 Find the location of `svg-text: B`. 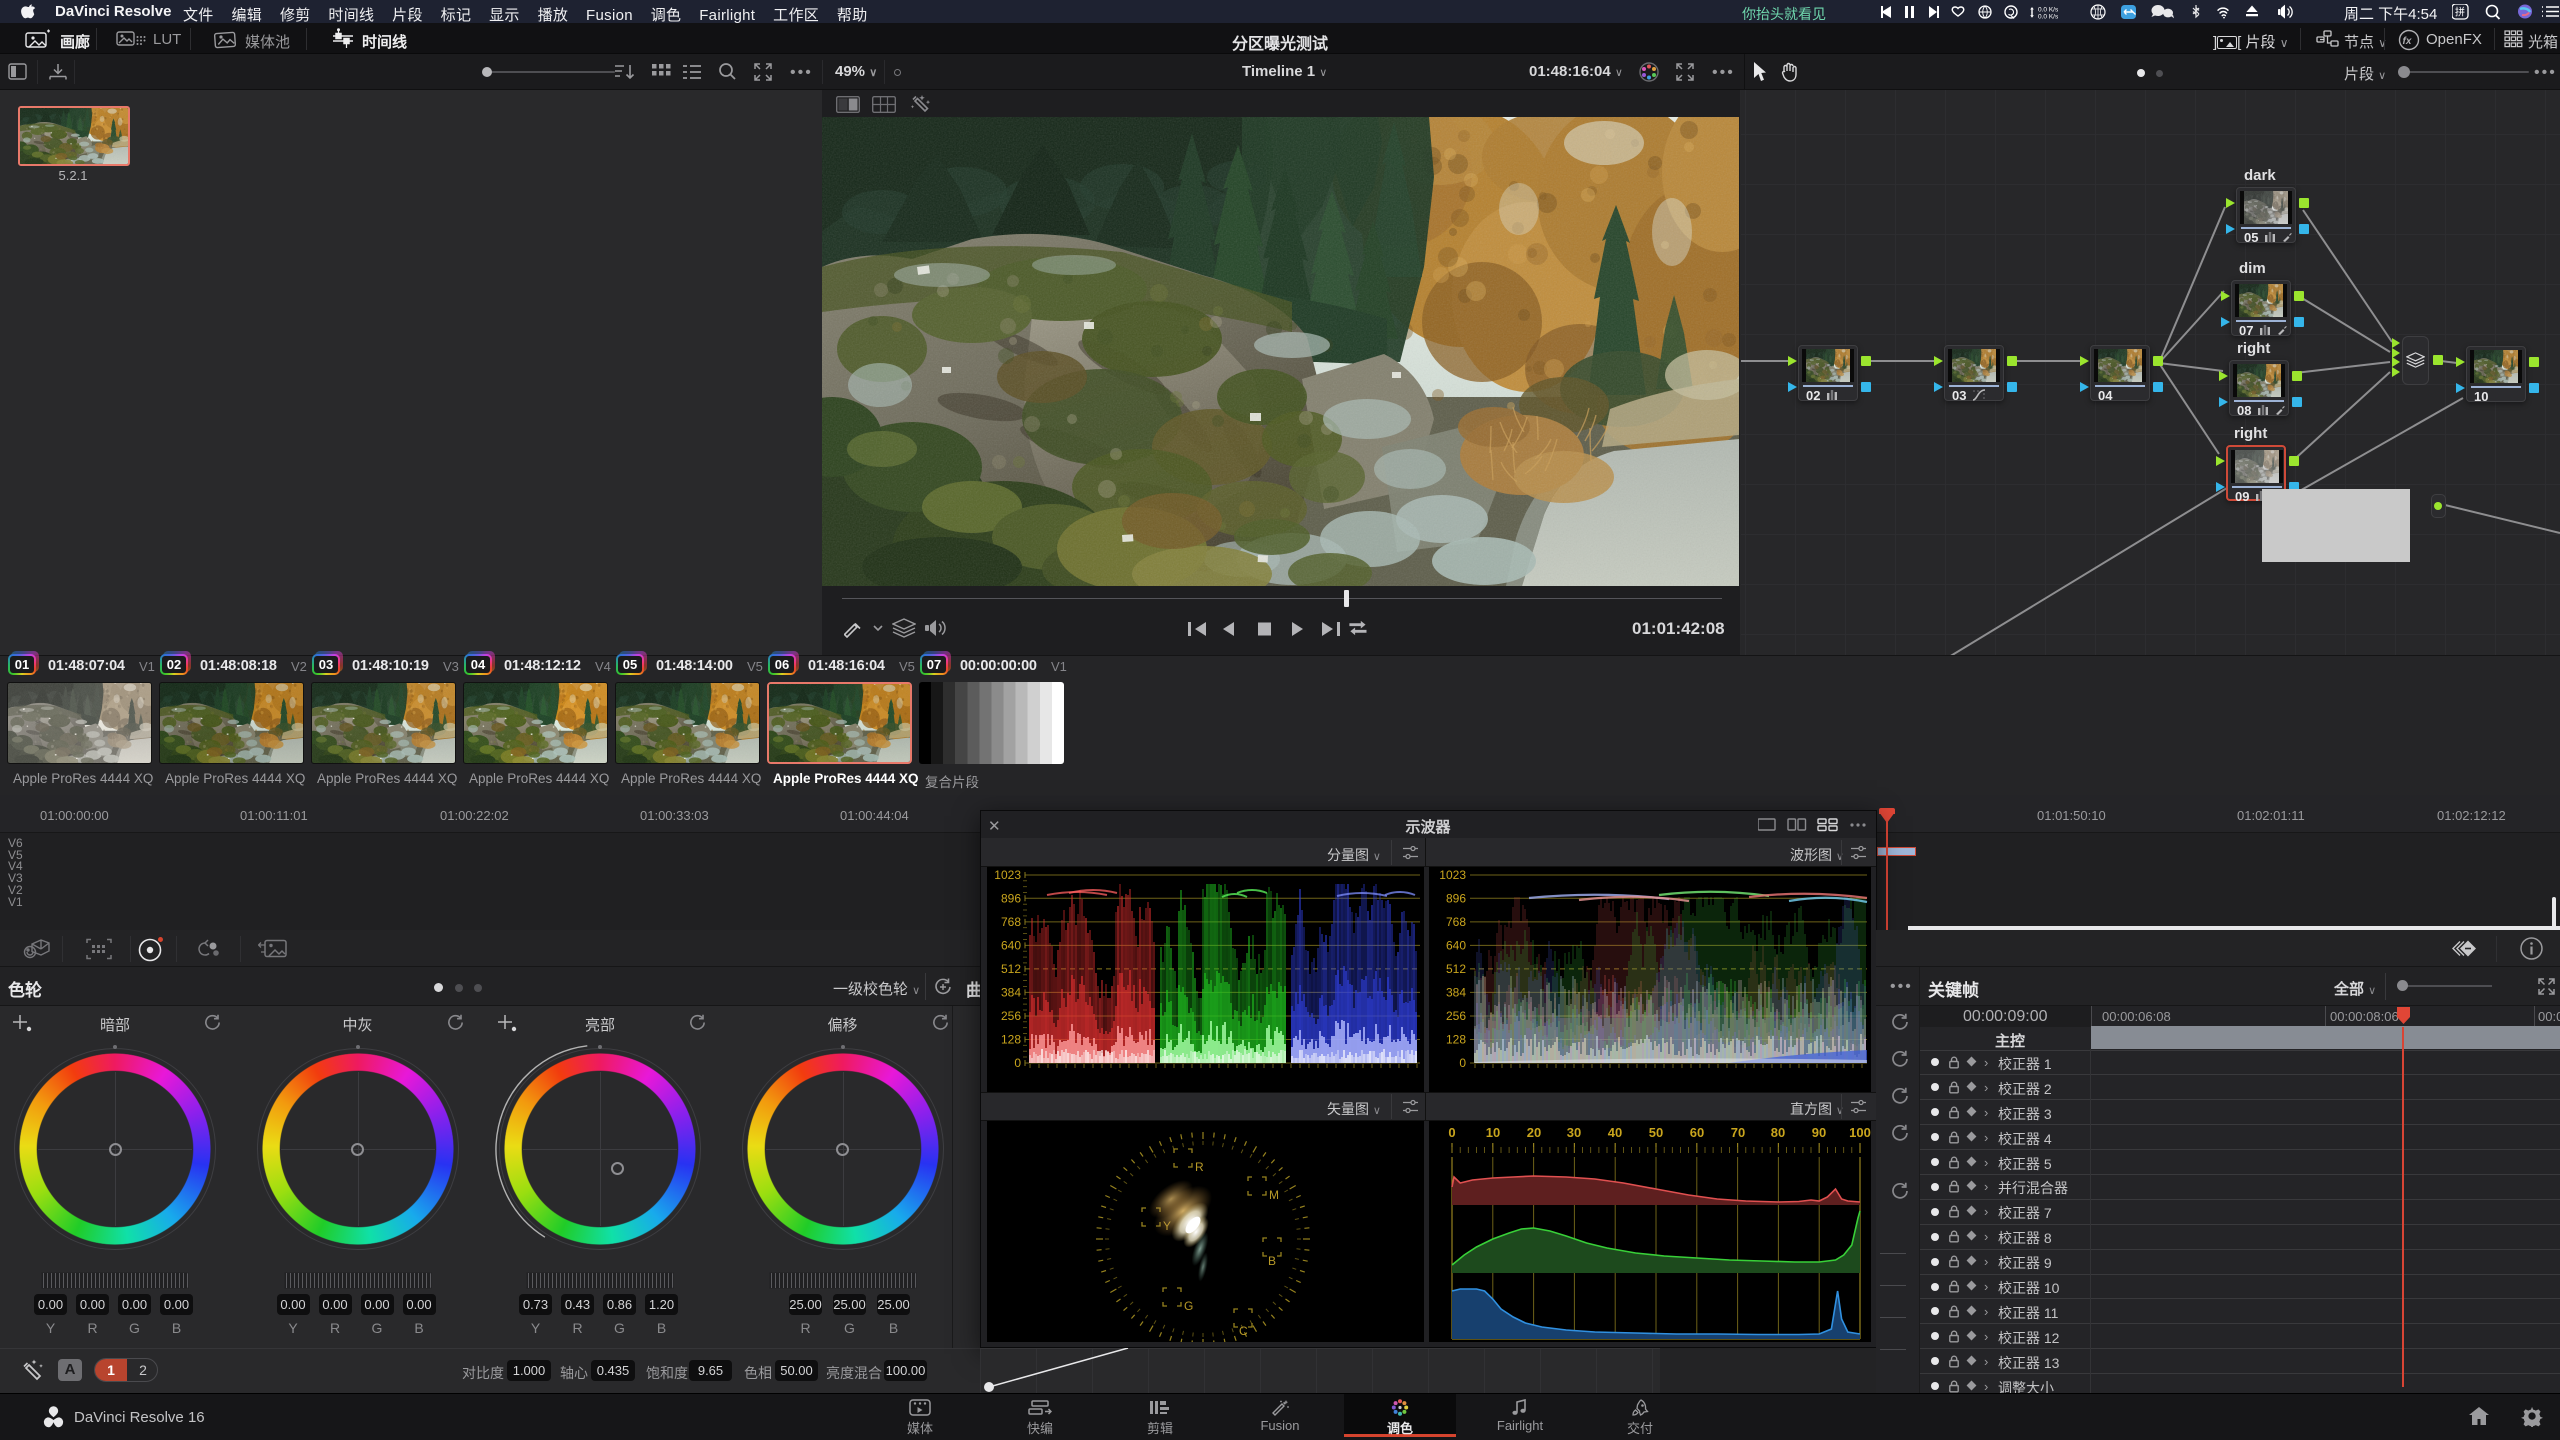

svg-text: B is located at coordinates (1272, 1261).